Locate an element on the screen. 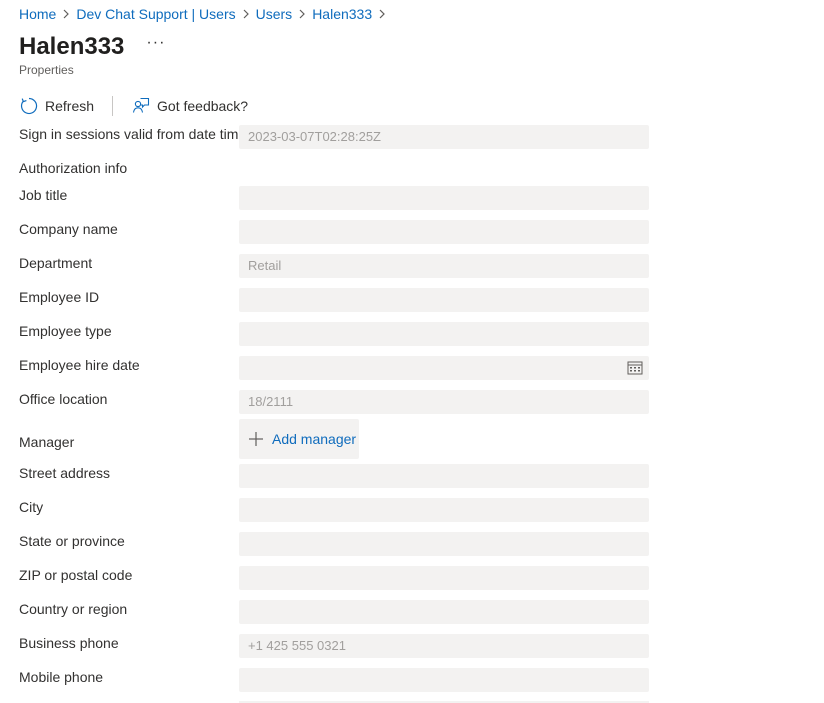 The height and width of the screenshot is (703, 824). employee-type-label: Employee type is located at coordinates (65, 331).